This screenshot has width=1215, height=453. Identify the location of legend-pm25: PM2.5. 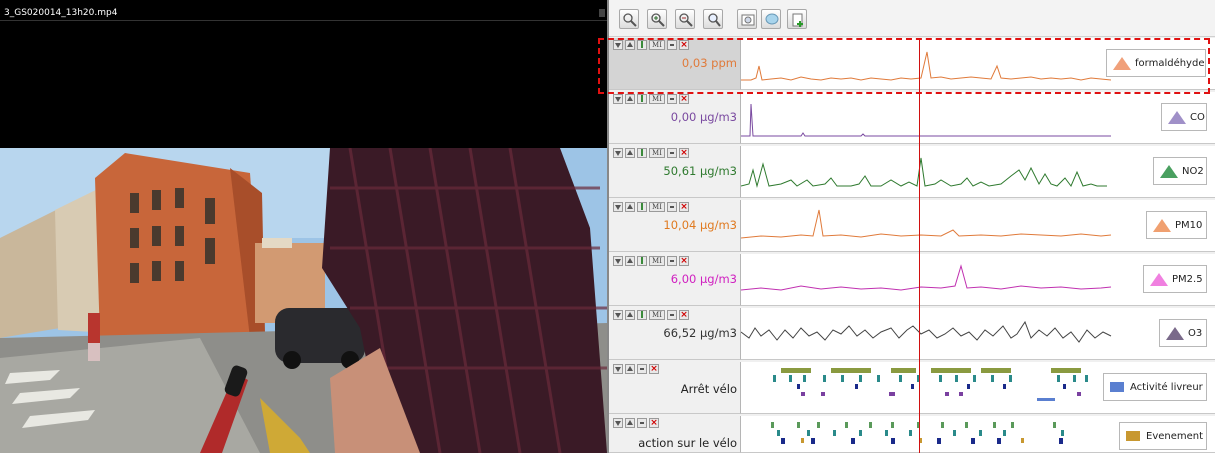
(1175, 279).